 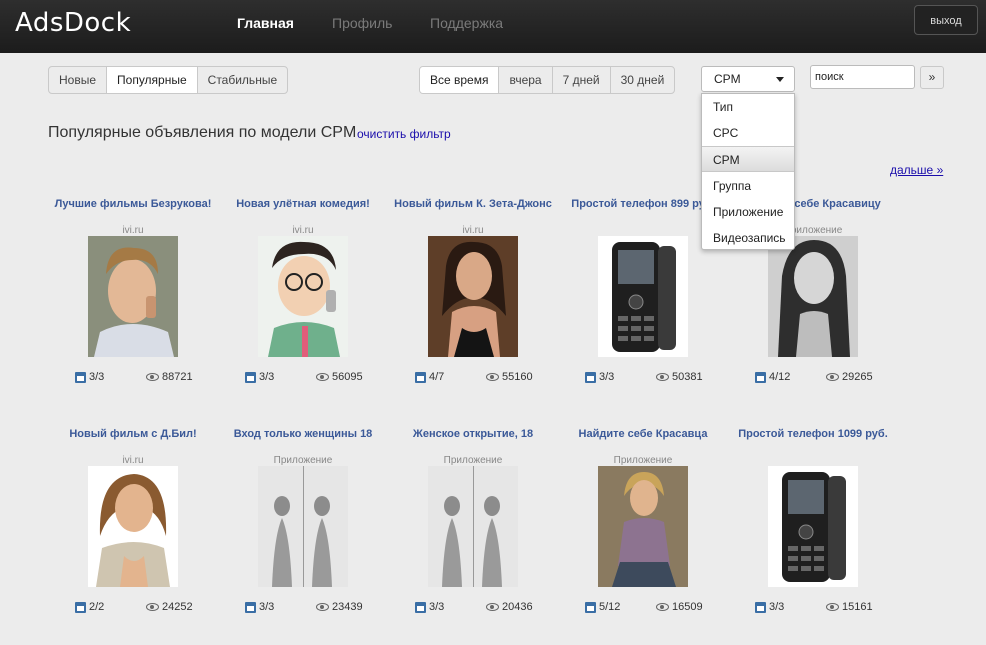 I want to click on period-yesterday-button: вчера, so click(x=526, y=80).